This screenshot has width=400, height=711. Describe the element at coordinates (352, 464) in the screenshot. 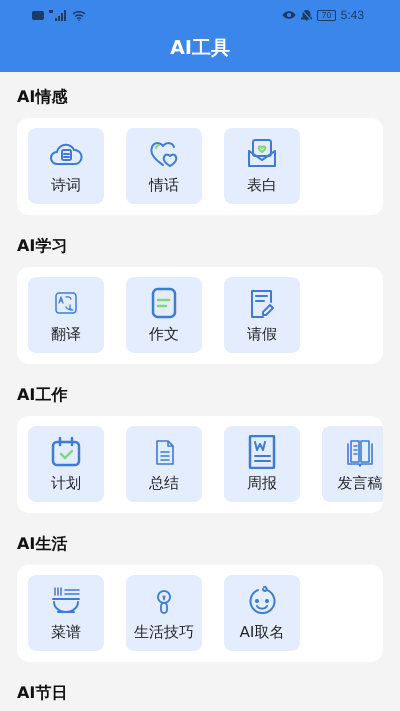

I see `tool-tile: 发言稿` at that location.